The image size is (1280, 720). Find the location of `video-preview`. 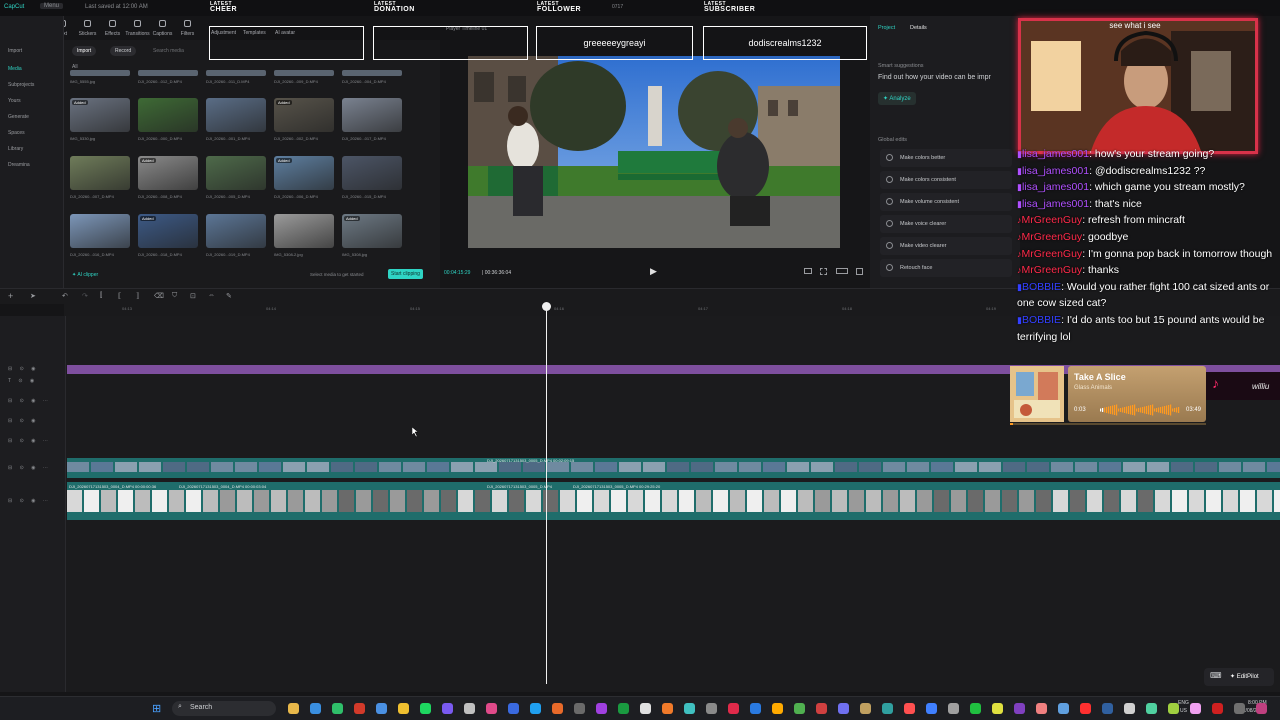

video-preview is located at coordinates (654, 152).